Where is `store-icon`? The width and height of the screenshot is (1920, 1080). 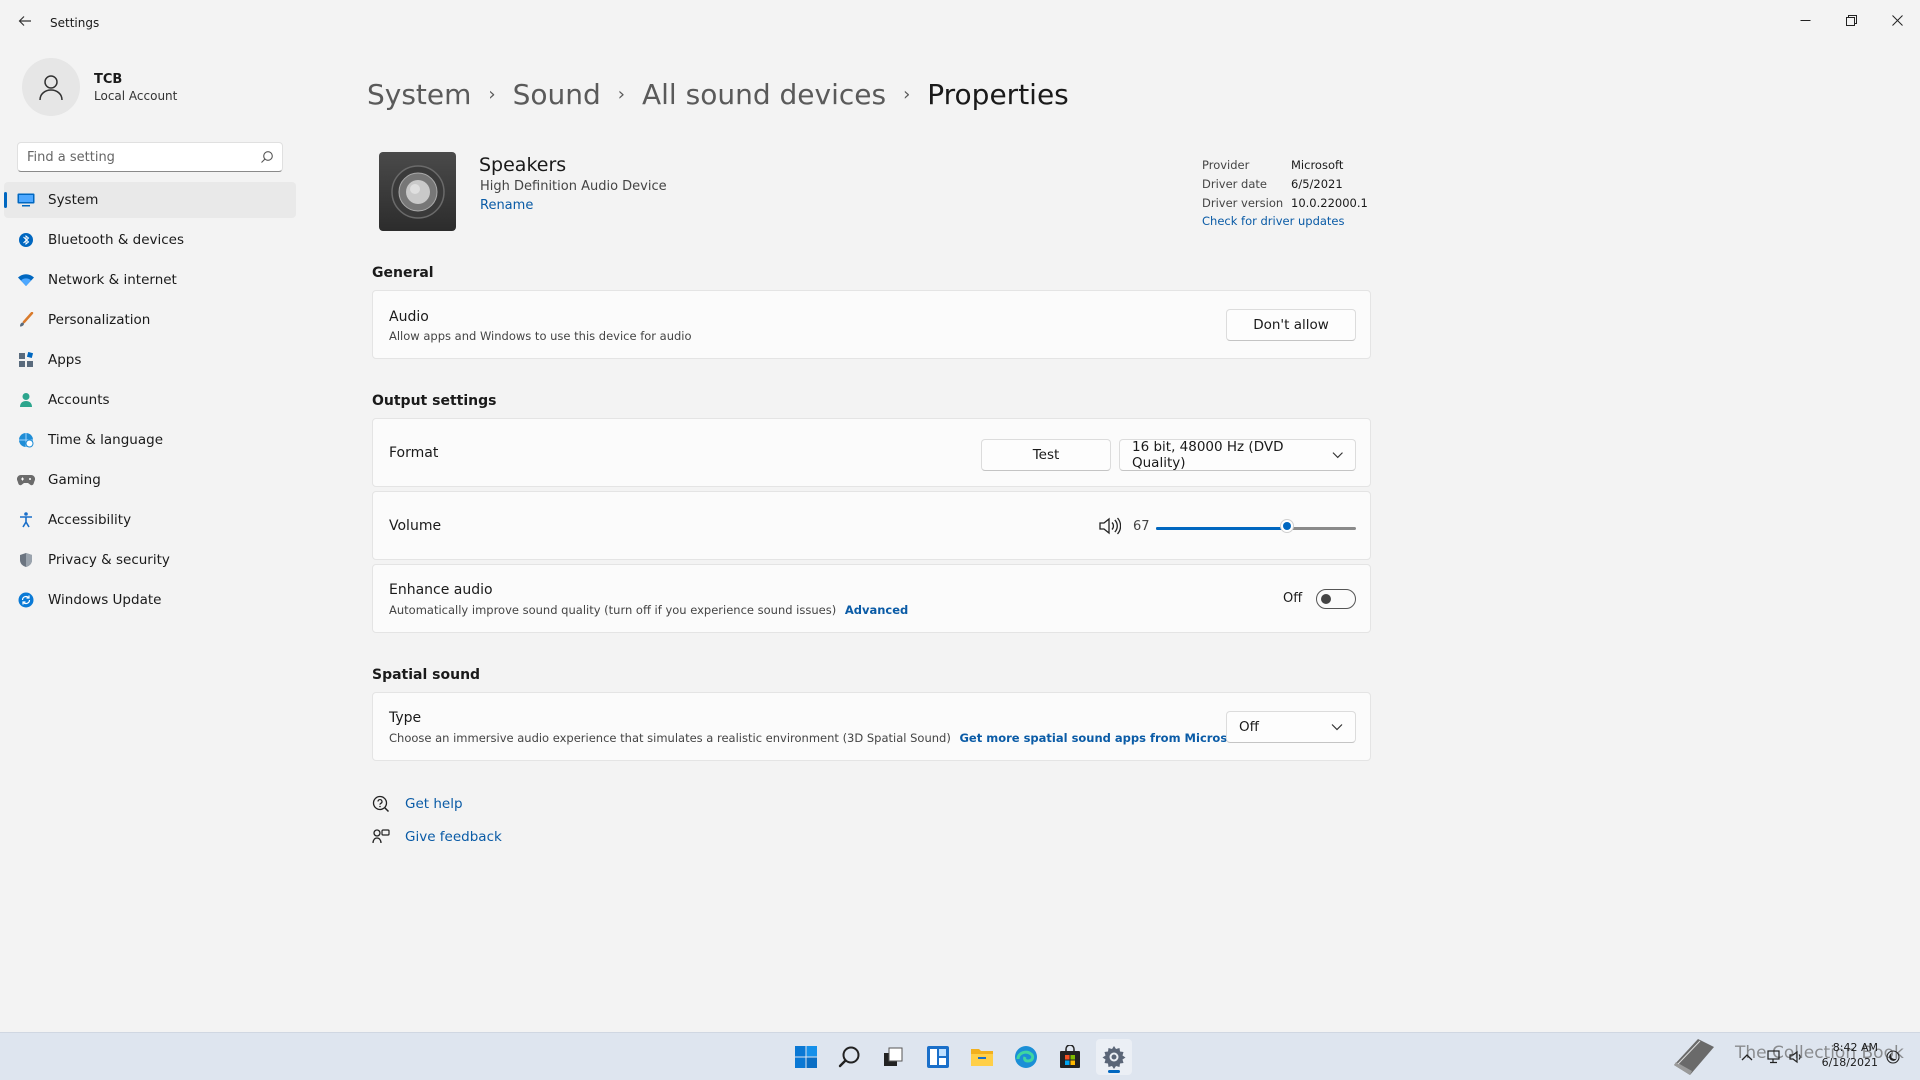
store-icon is located at coordinates (1070, 1056).